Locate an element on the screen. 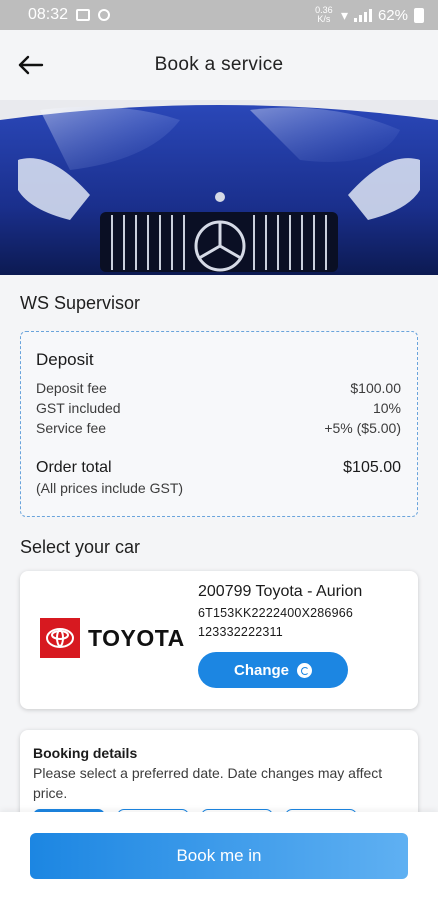 The height and width of the screenshot is (900, 438). car-name: 200799 Toyota - Aurion is located at coordinates (280, 591).